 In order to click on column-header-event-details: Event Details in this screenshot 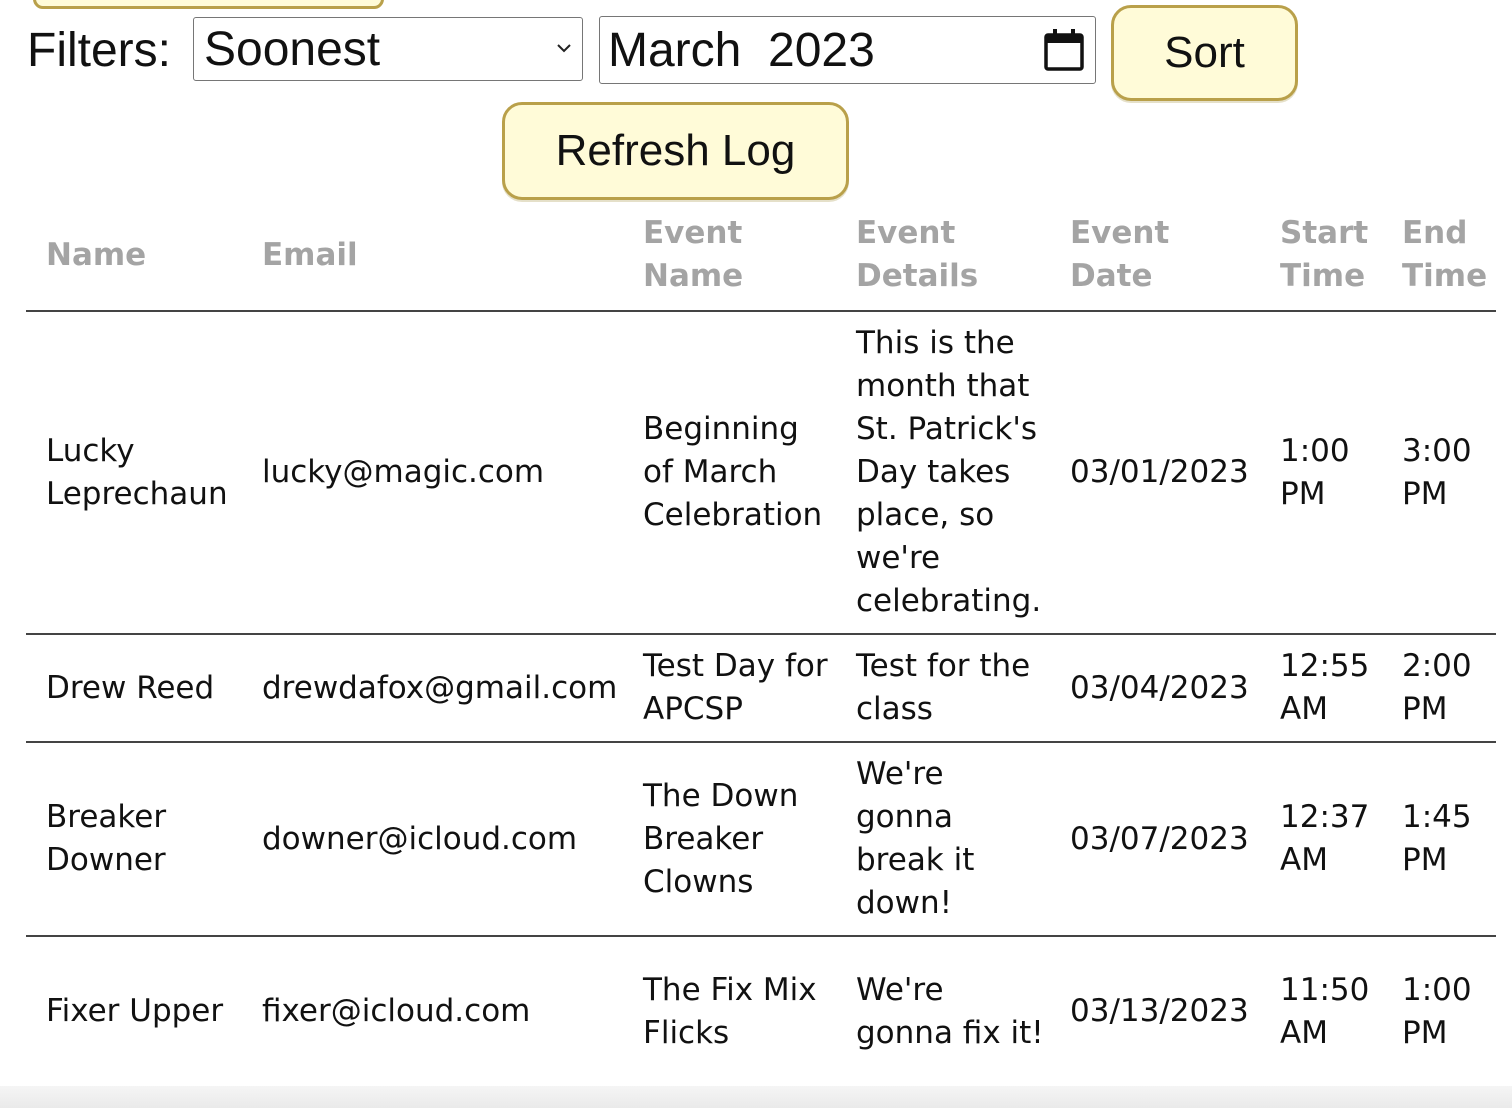, I will do `click(943, 262)`.